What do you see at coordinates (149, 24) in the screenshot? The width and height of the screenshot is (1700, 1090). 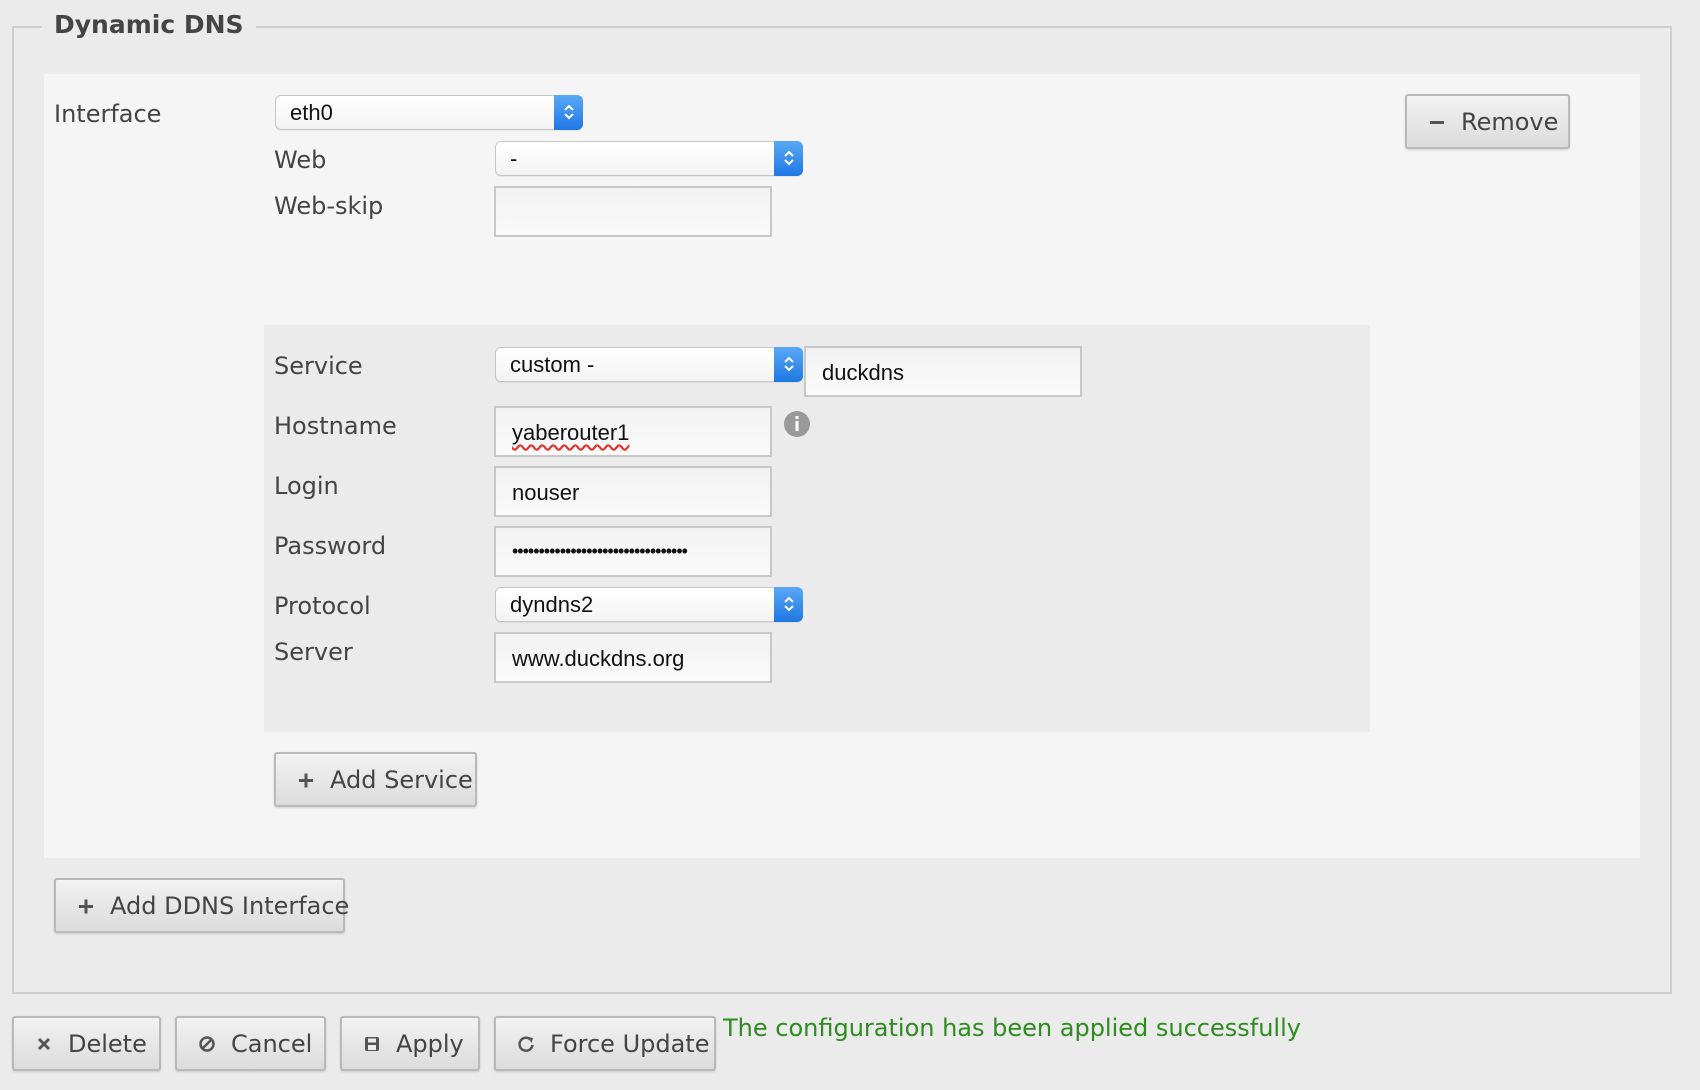 I see `section-title: Dynamic DNS` at bounding box center [149, 24].